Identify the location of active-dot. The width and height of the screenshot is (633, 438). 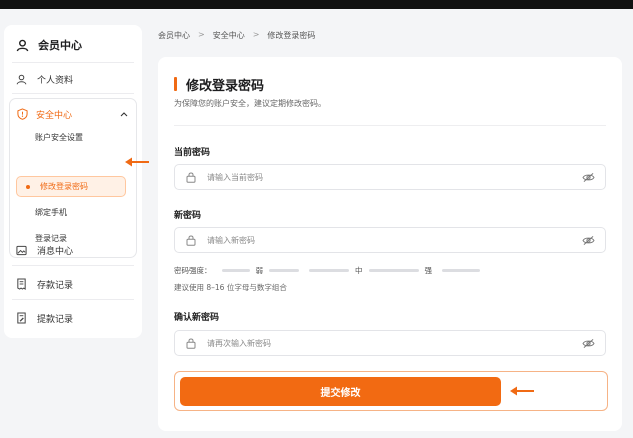
(28, 187).